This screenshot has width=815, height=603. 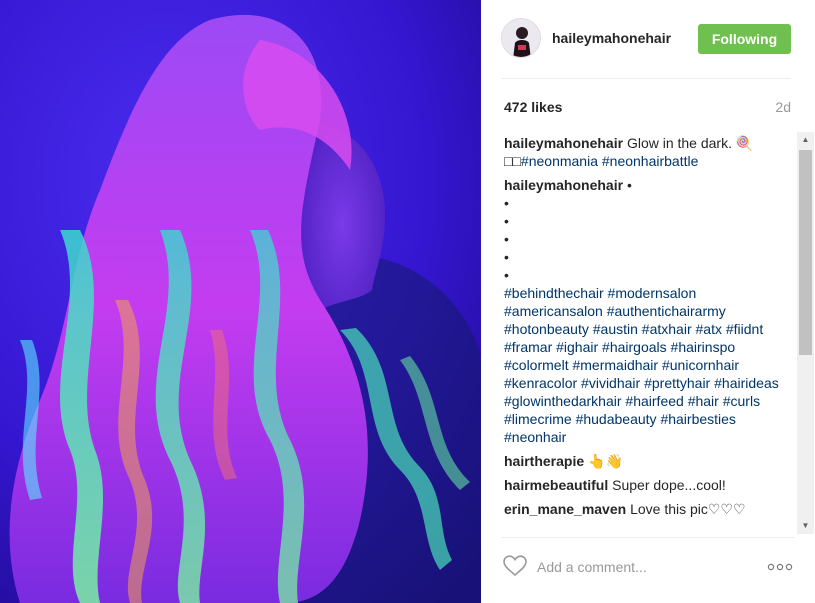 What do you see at coordinates (629, 185) in the screenshot?
I see `comment-text: •` at bounding box center [629, 185].